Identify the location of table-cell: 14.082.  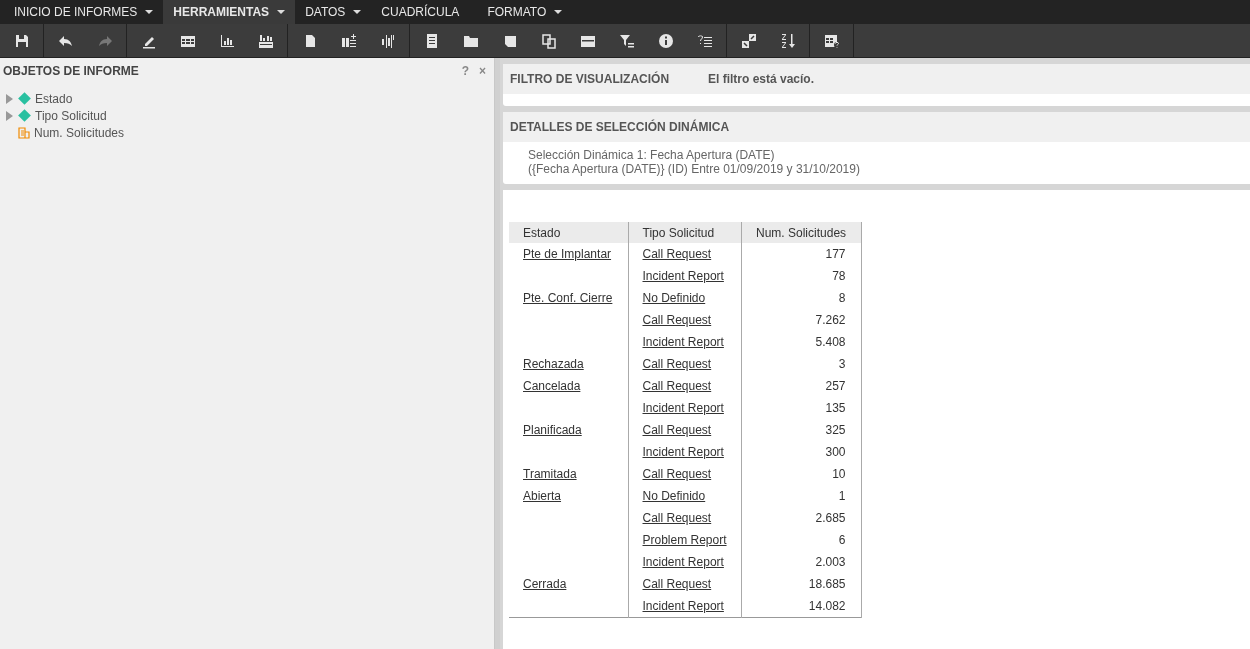
(827, 605).